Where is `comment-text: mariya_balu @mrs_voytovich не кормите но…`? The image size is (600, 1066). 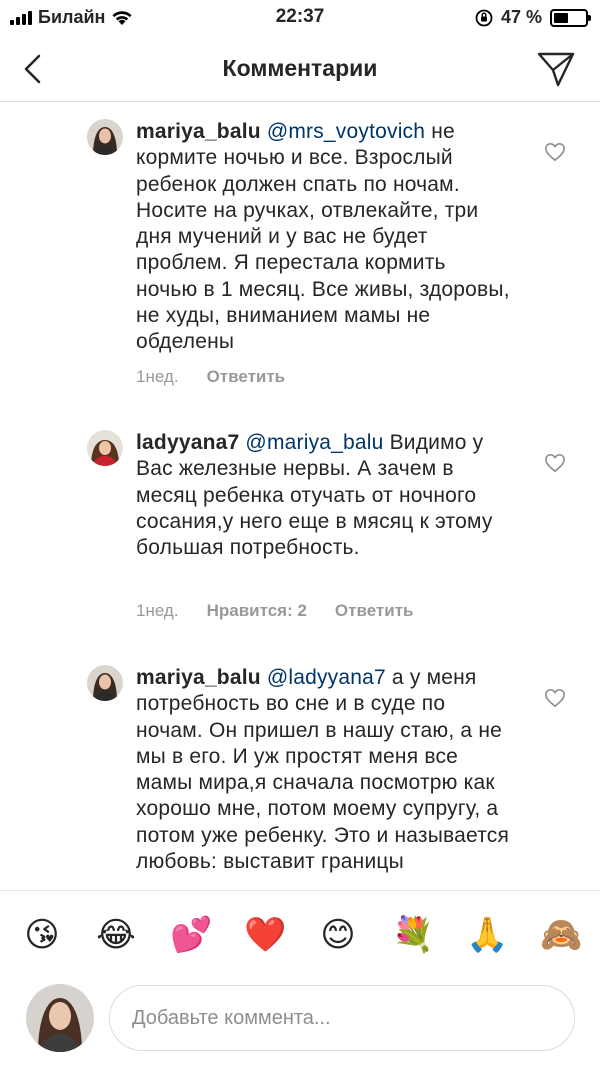
comment-text: mariya_balu @mrs_voytovich не кормите но… is located at coordinates (324, 237).